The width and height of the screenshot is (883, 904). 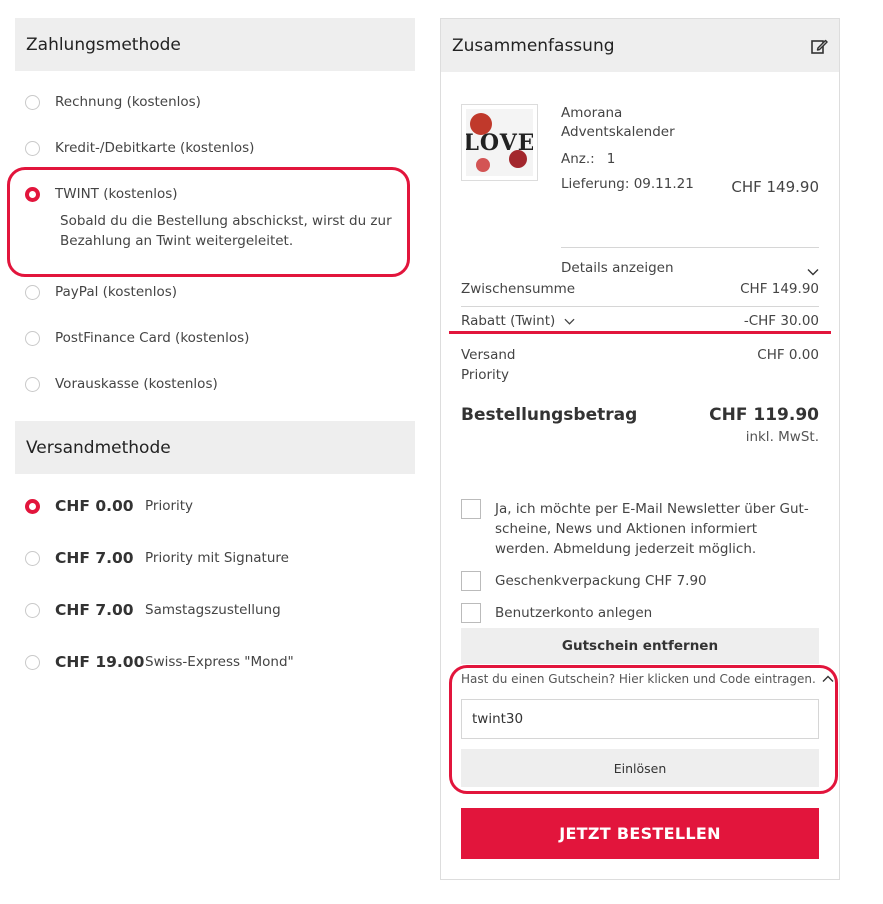 What do you see at coordinates (640, 768) in the screenshot?
I see `redeem-button: Einlösen` at bounding box center [640, 768].